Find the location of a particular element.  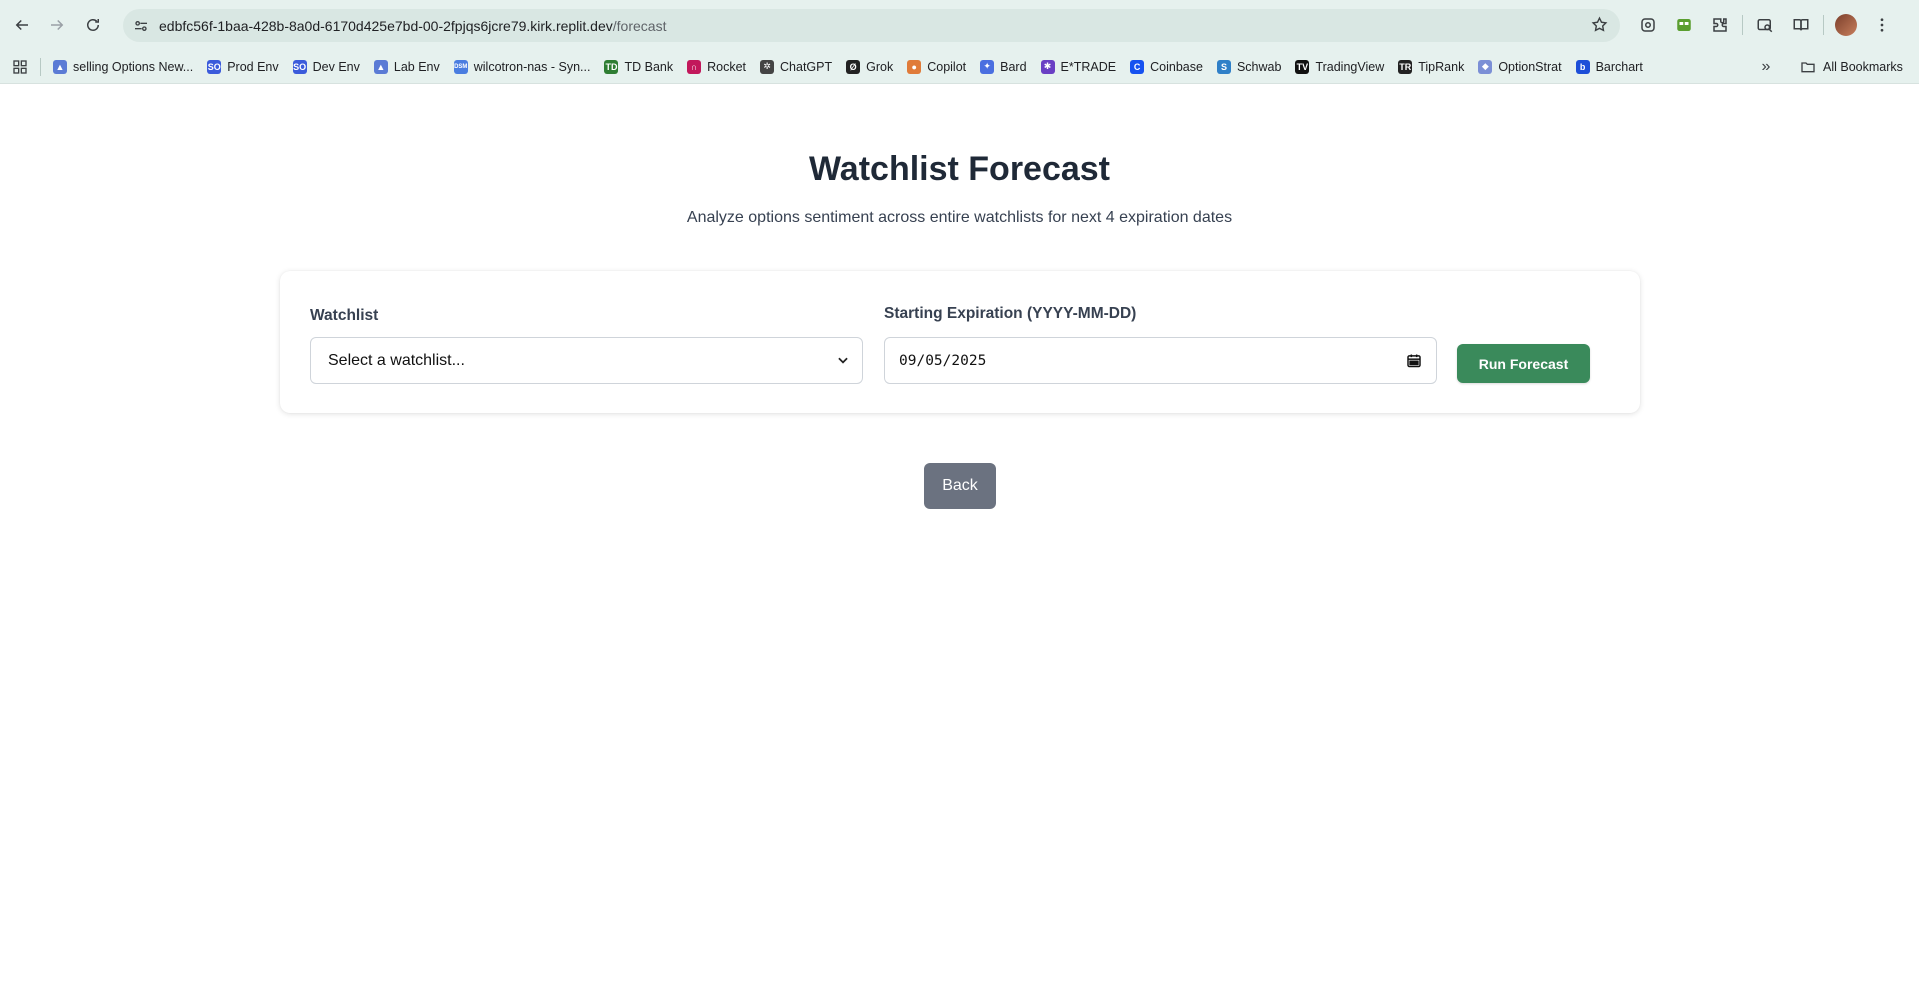

bookmark-label: Grok is located at coordinates (880, 66).